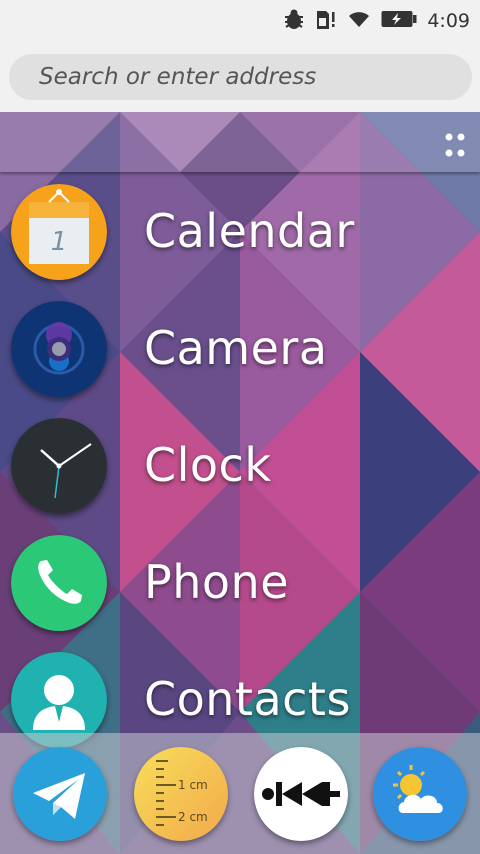 This screenshot has width=480, height=854. I want to click on battery-charging-icon, so click(399, 21).